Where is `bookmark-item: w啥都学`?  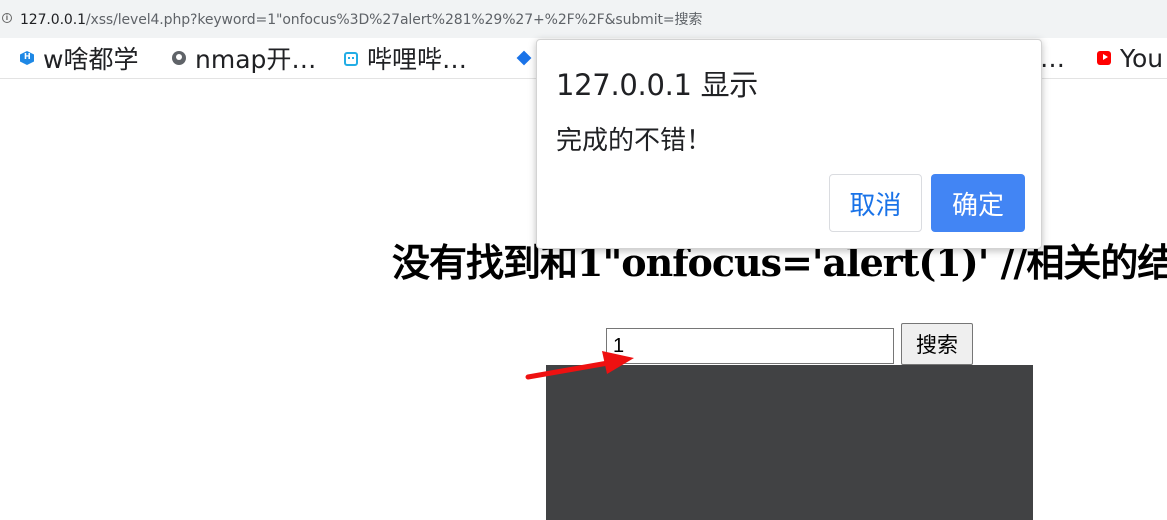
bookmark-item: w啥都学 is located at coordinates (79, 58).